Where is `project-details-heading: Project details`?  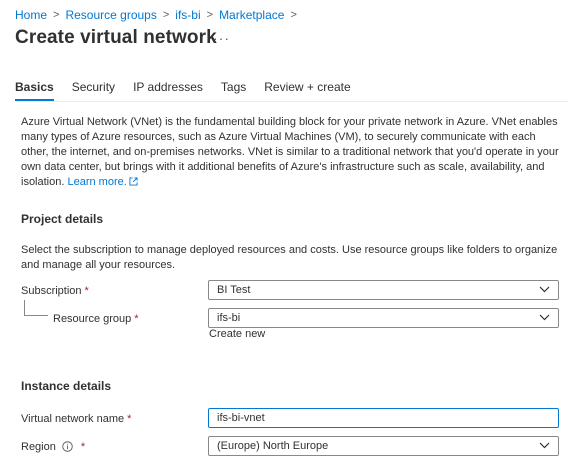
project-details-heading: Project details is located at coordinates (62, 219).